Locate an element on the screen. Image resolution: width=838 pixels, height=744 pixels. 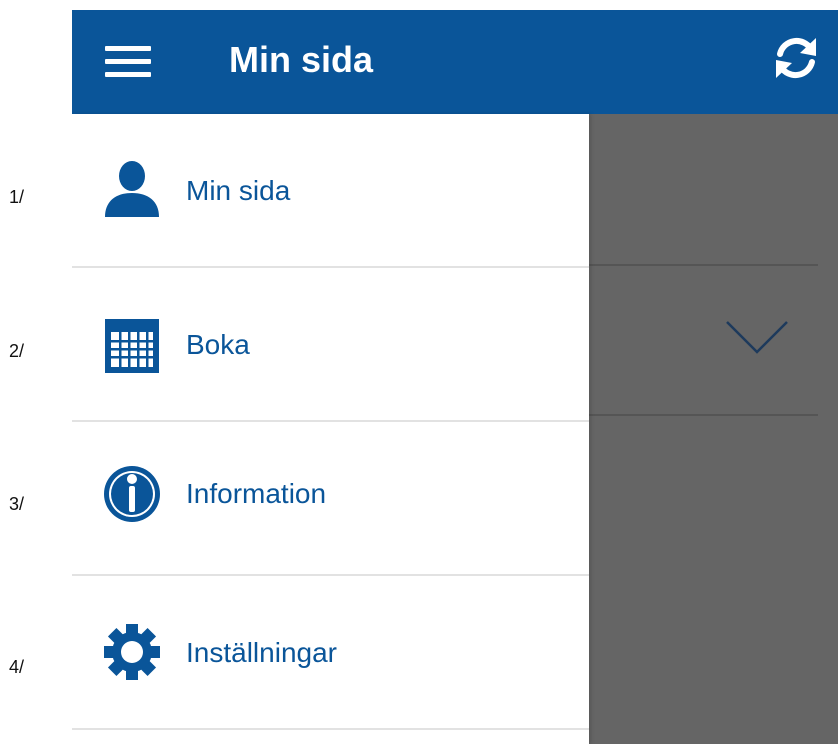
annotation-3: 3/ is located at coordinates (17, 504).